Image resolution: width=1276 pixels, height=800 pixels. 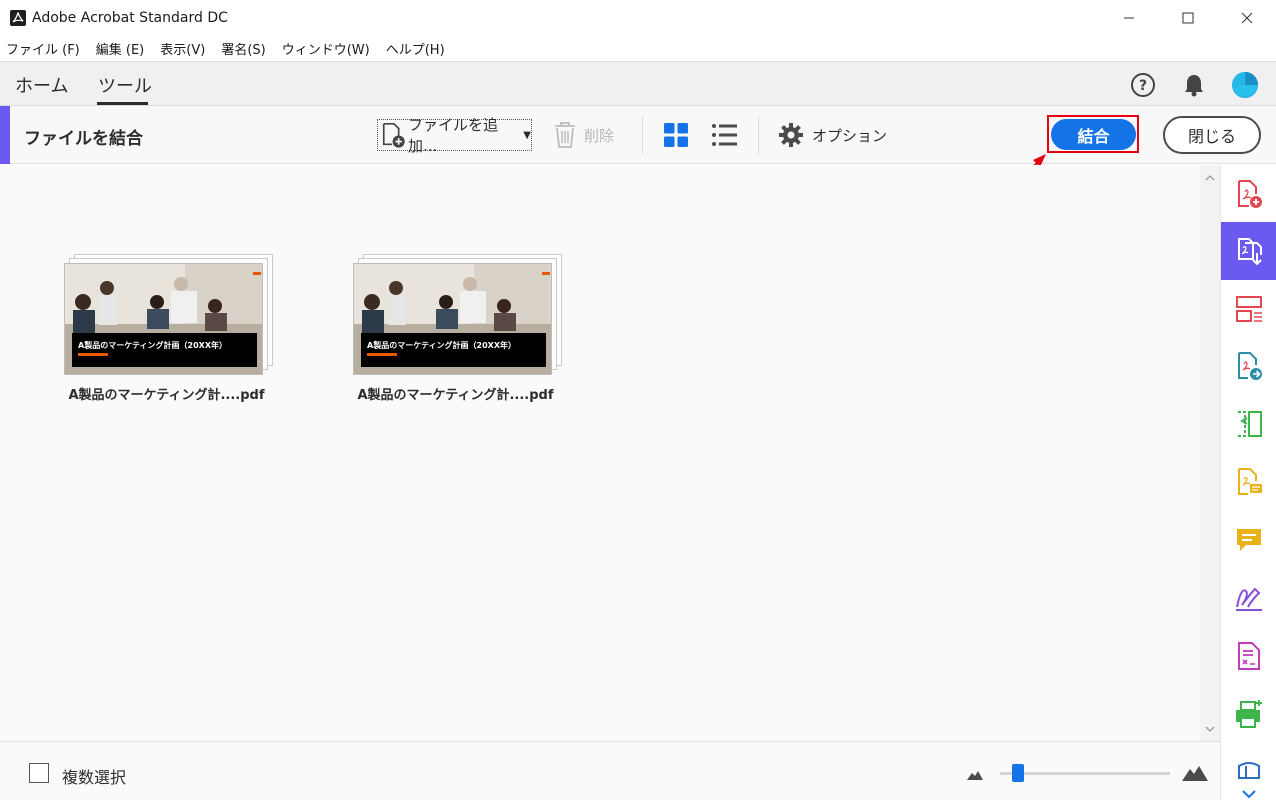 I want to click on close-icon, so click(x=1246, y=18).